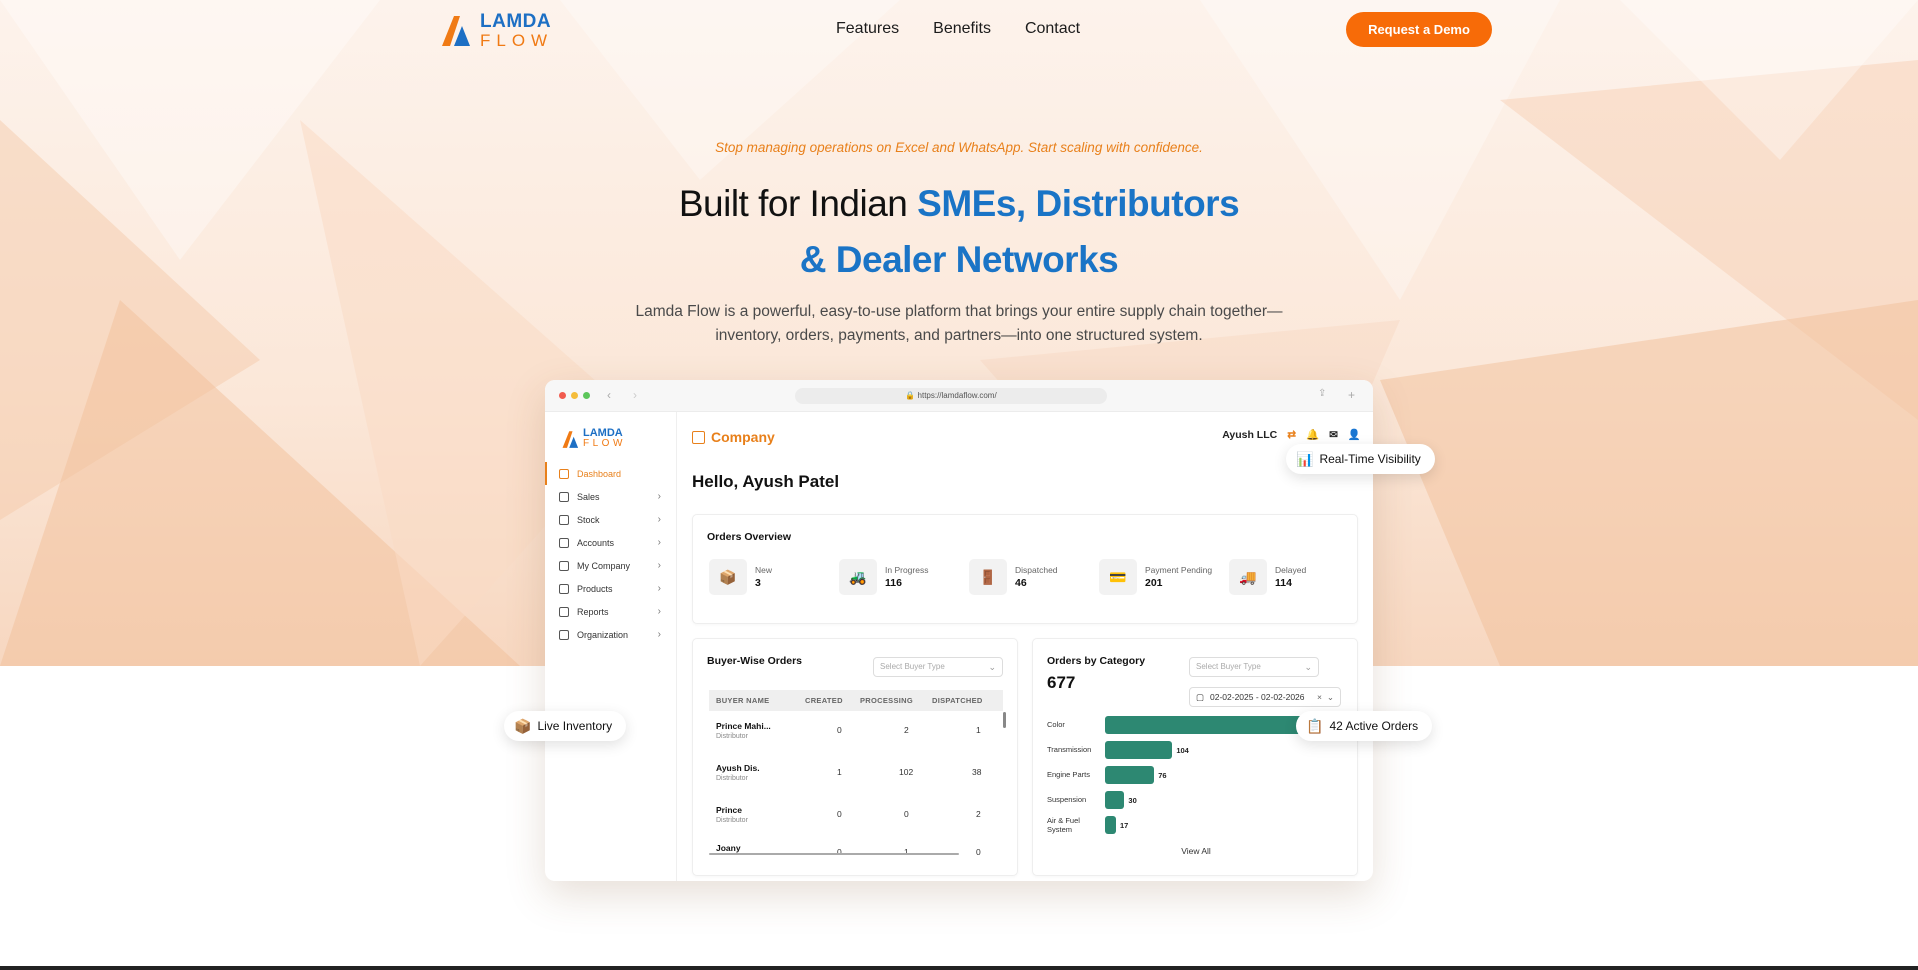 The image size is (1918, 970). What do you see at coordinates (564, 542) in the screenshot?
I see `accounts-icon` at bounding box center [564, 542].